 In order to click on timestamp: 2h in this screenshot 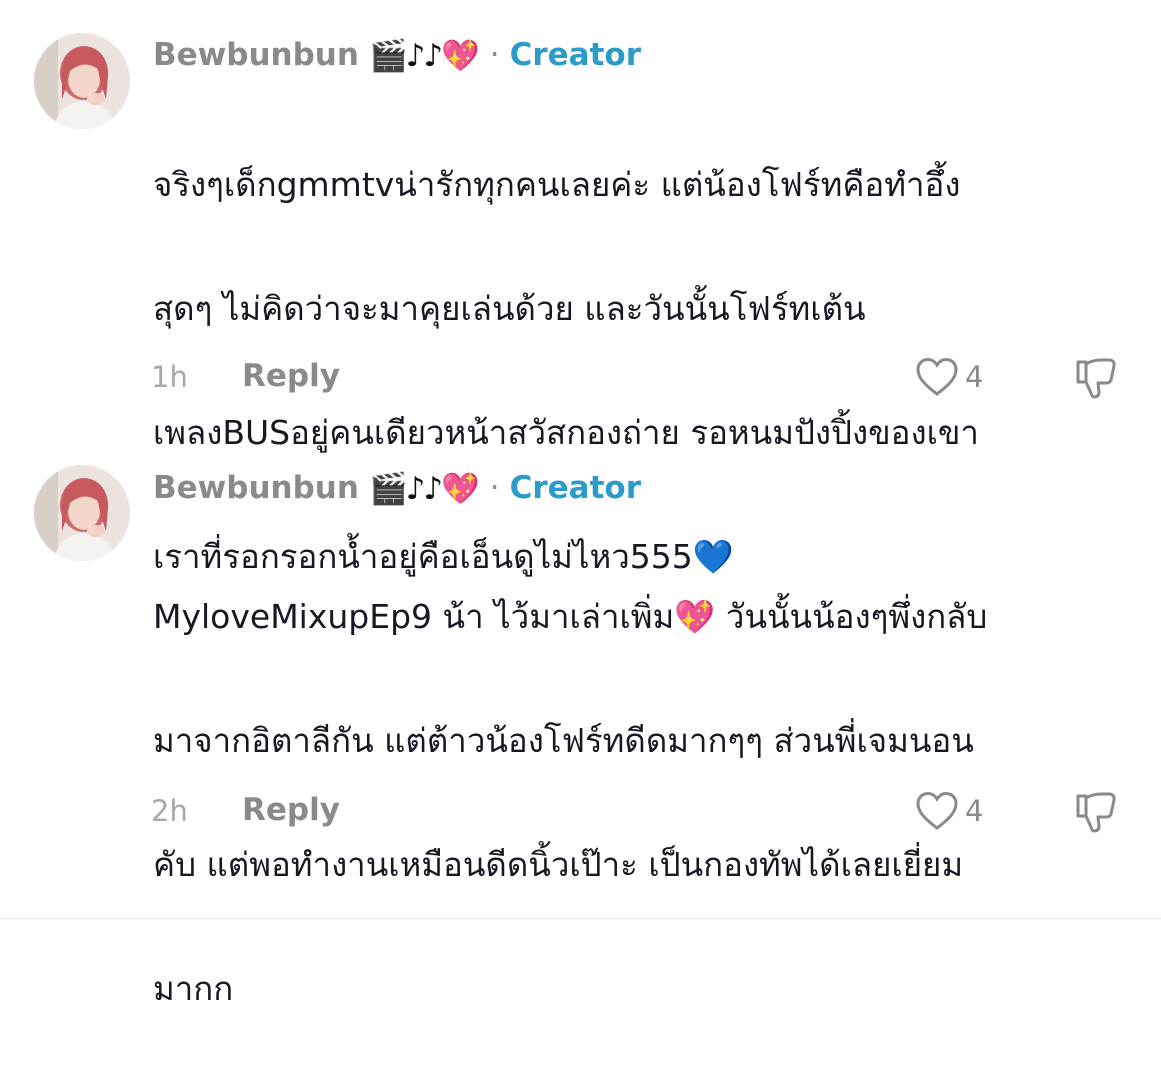, I will do `click(169, 811)`.